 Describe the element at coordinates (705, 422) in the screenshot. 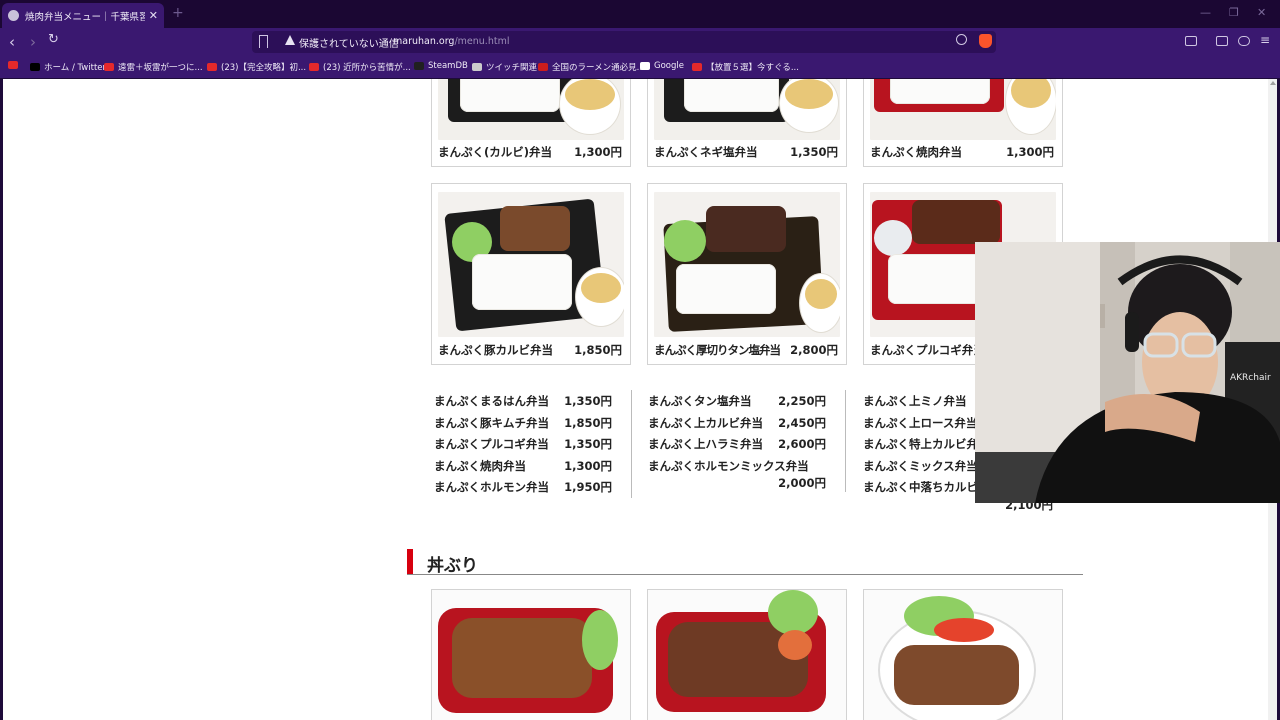

I see `menu-item-name: まんぷく上カルビ弁当` at that location.